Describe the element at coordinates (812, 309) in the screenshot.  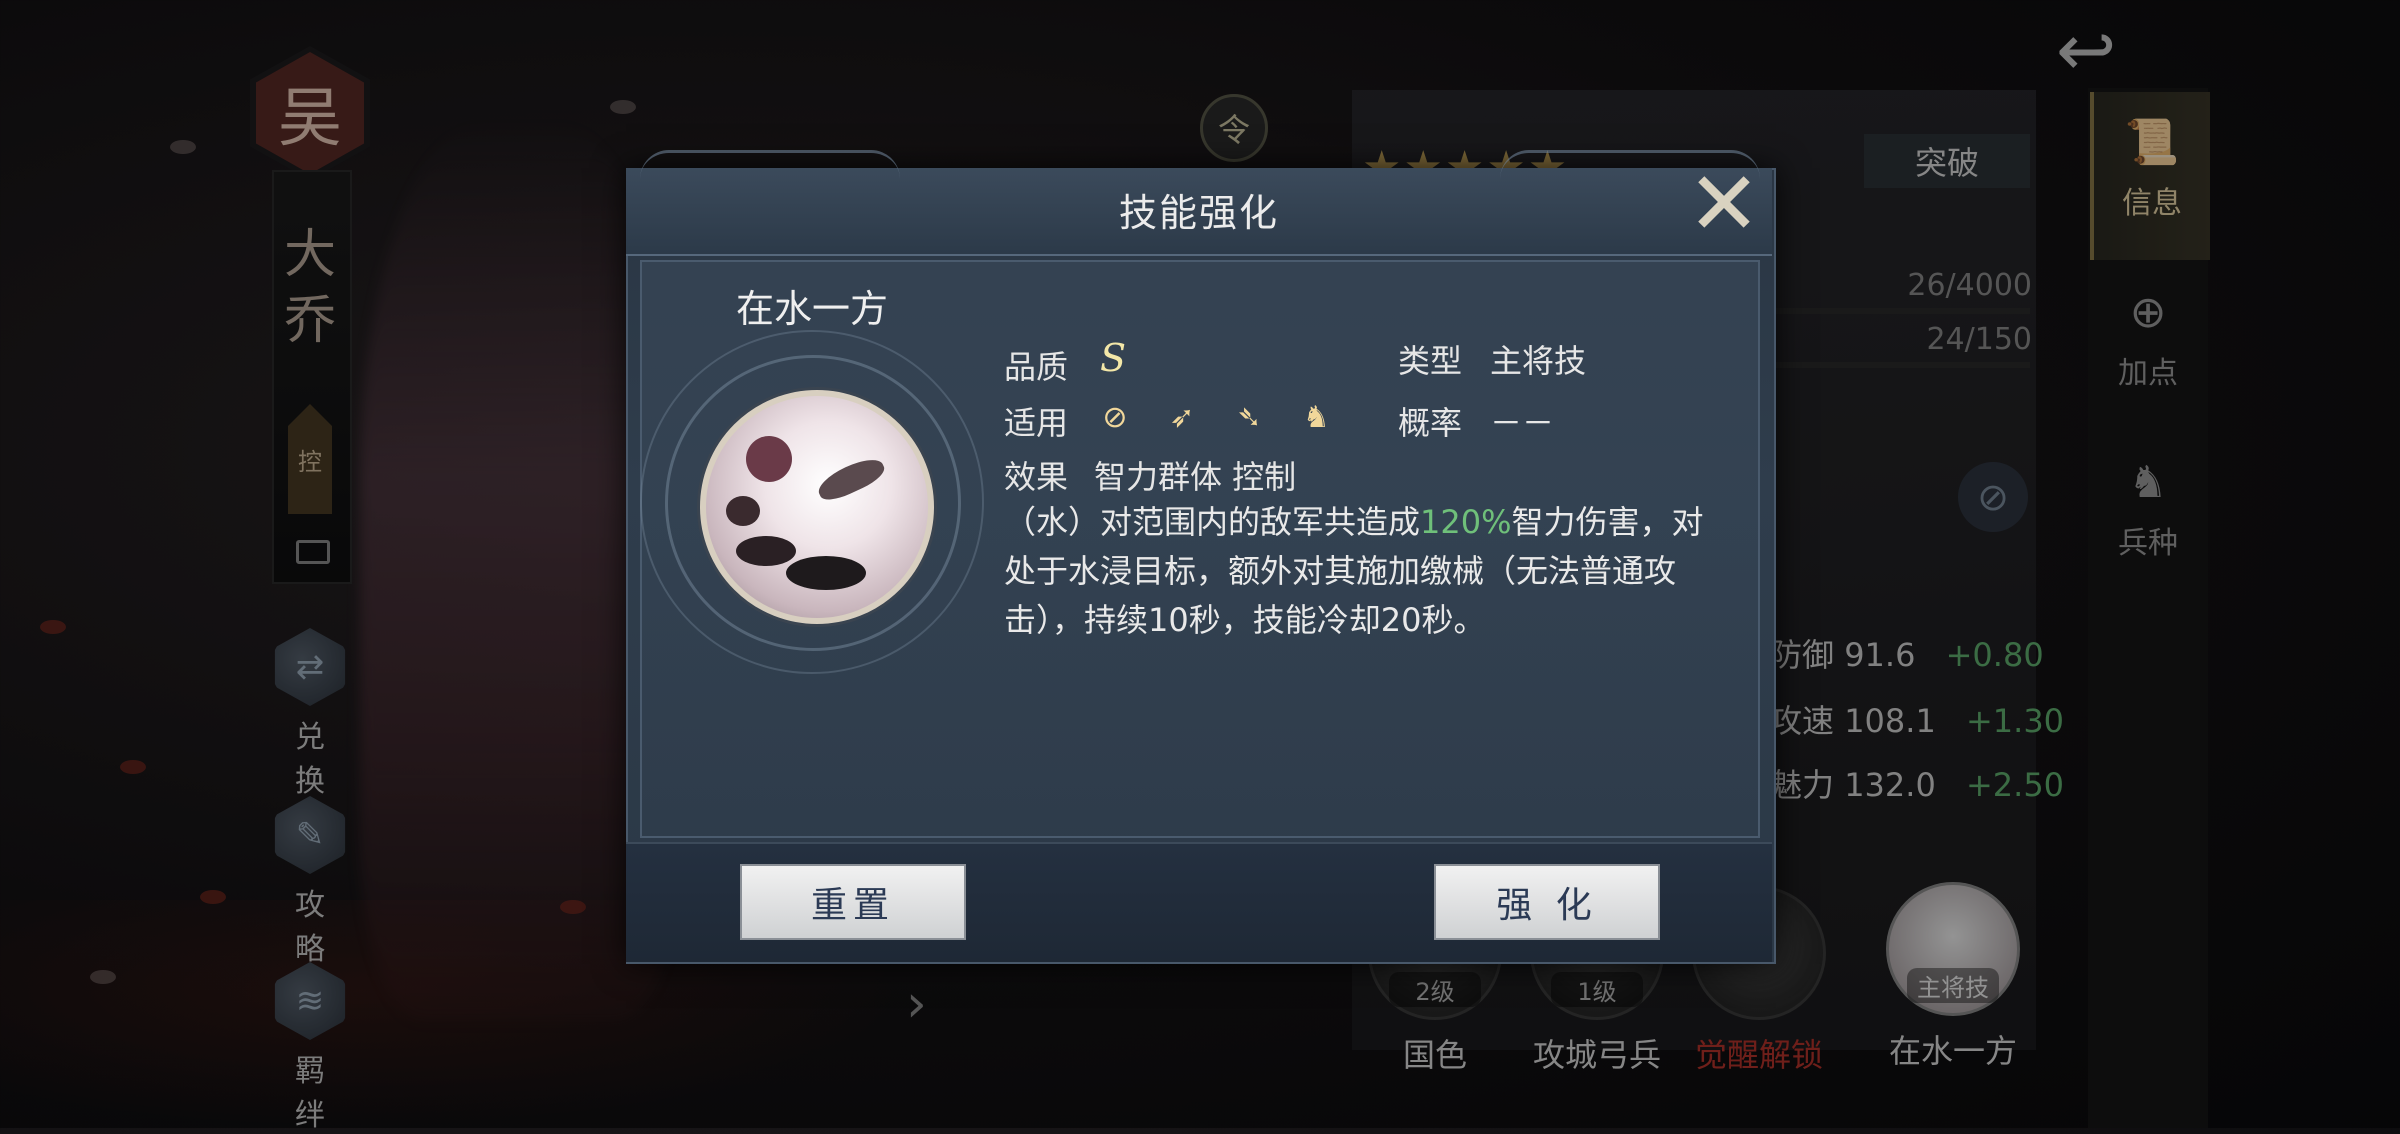
I see `skill-name: 在水一方` at that location.